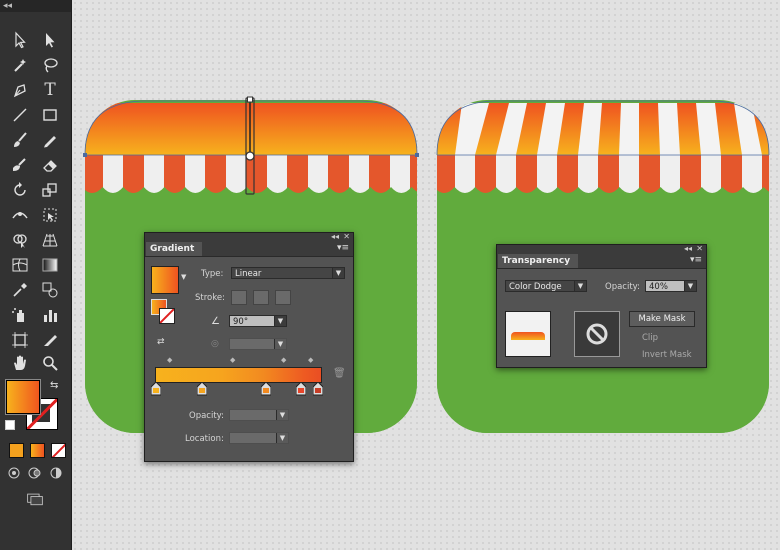 The height and width of the screenshot is (550, 780). I want to click on type-tool-icon: T, so click(50, 90).